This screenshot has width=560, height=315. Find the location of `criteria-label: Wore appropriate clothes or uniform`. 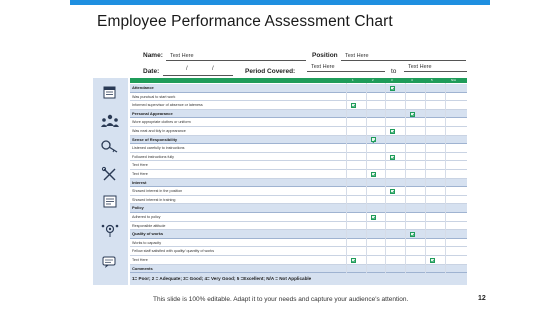

criteria-label: Wore appropriate clothes or uniform is located at coordinates (161, 122).